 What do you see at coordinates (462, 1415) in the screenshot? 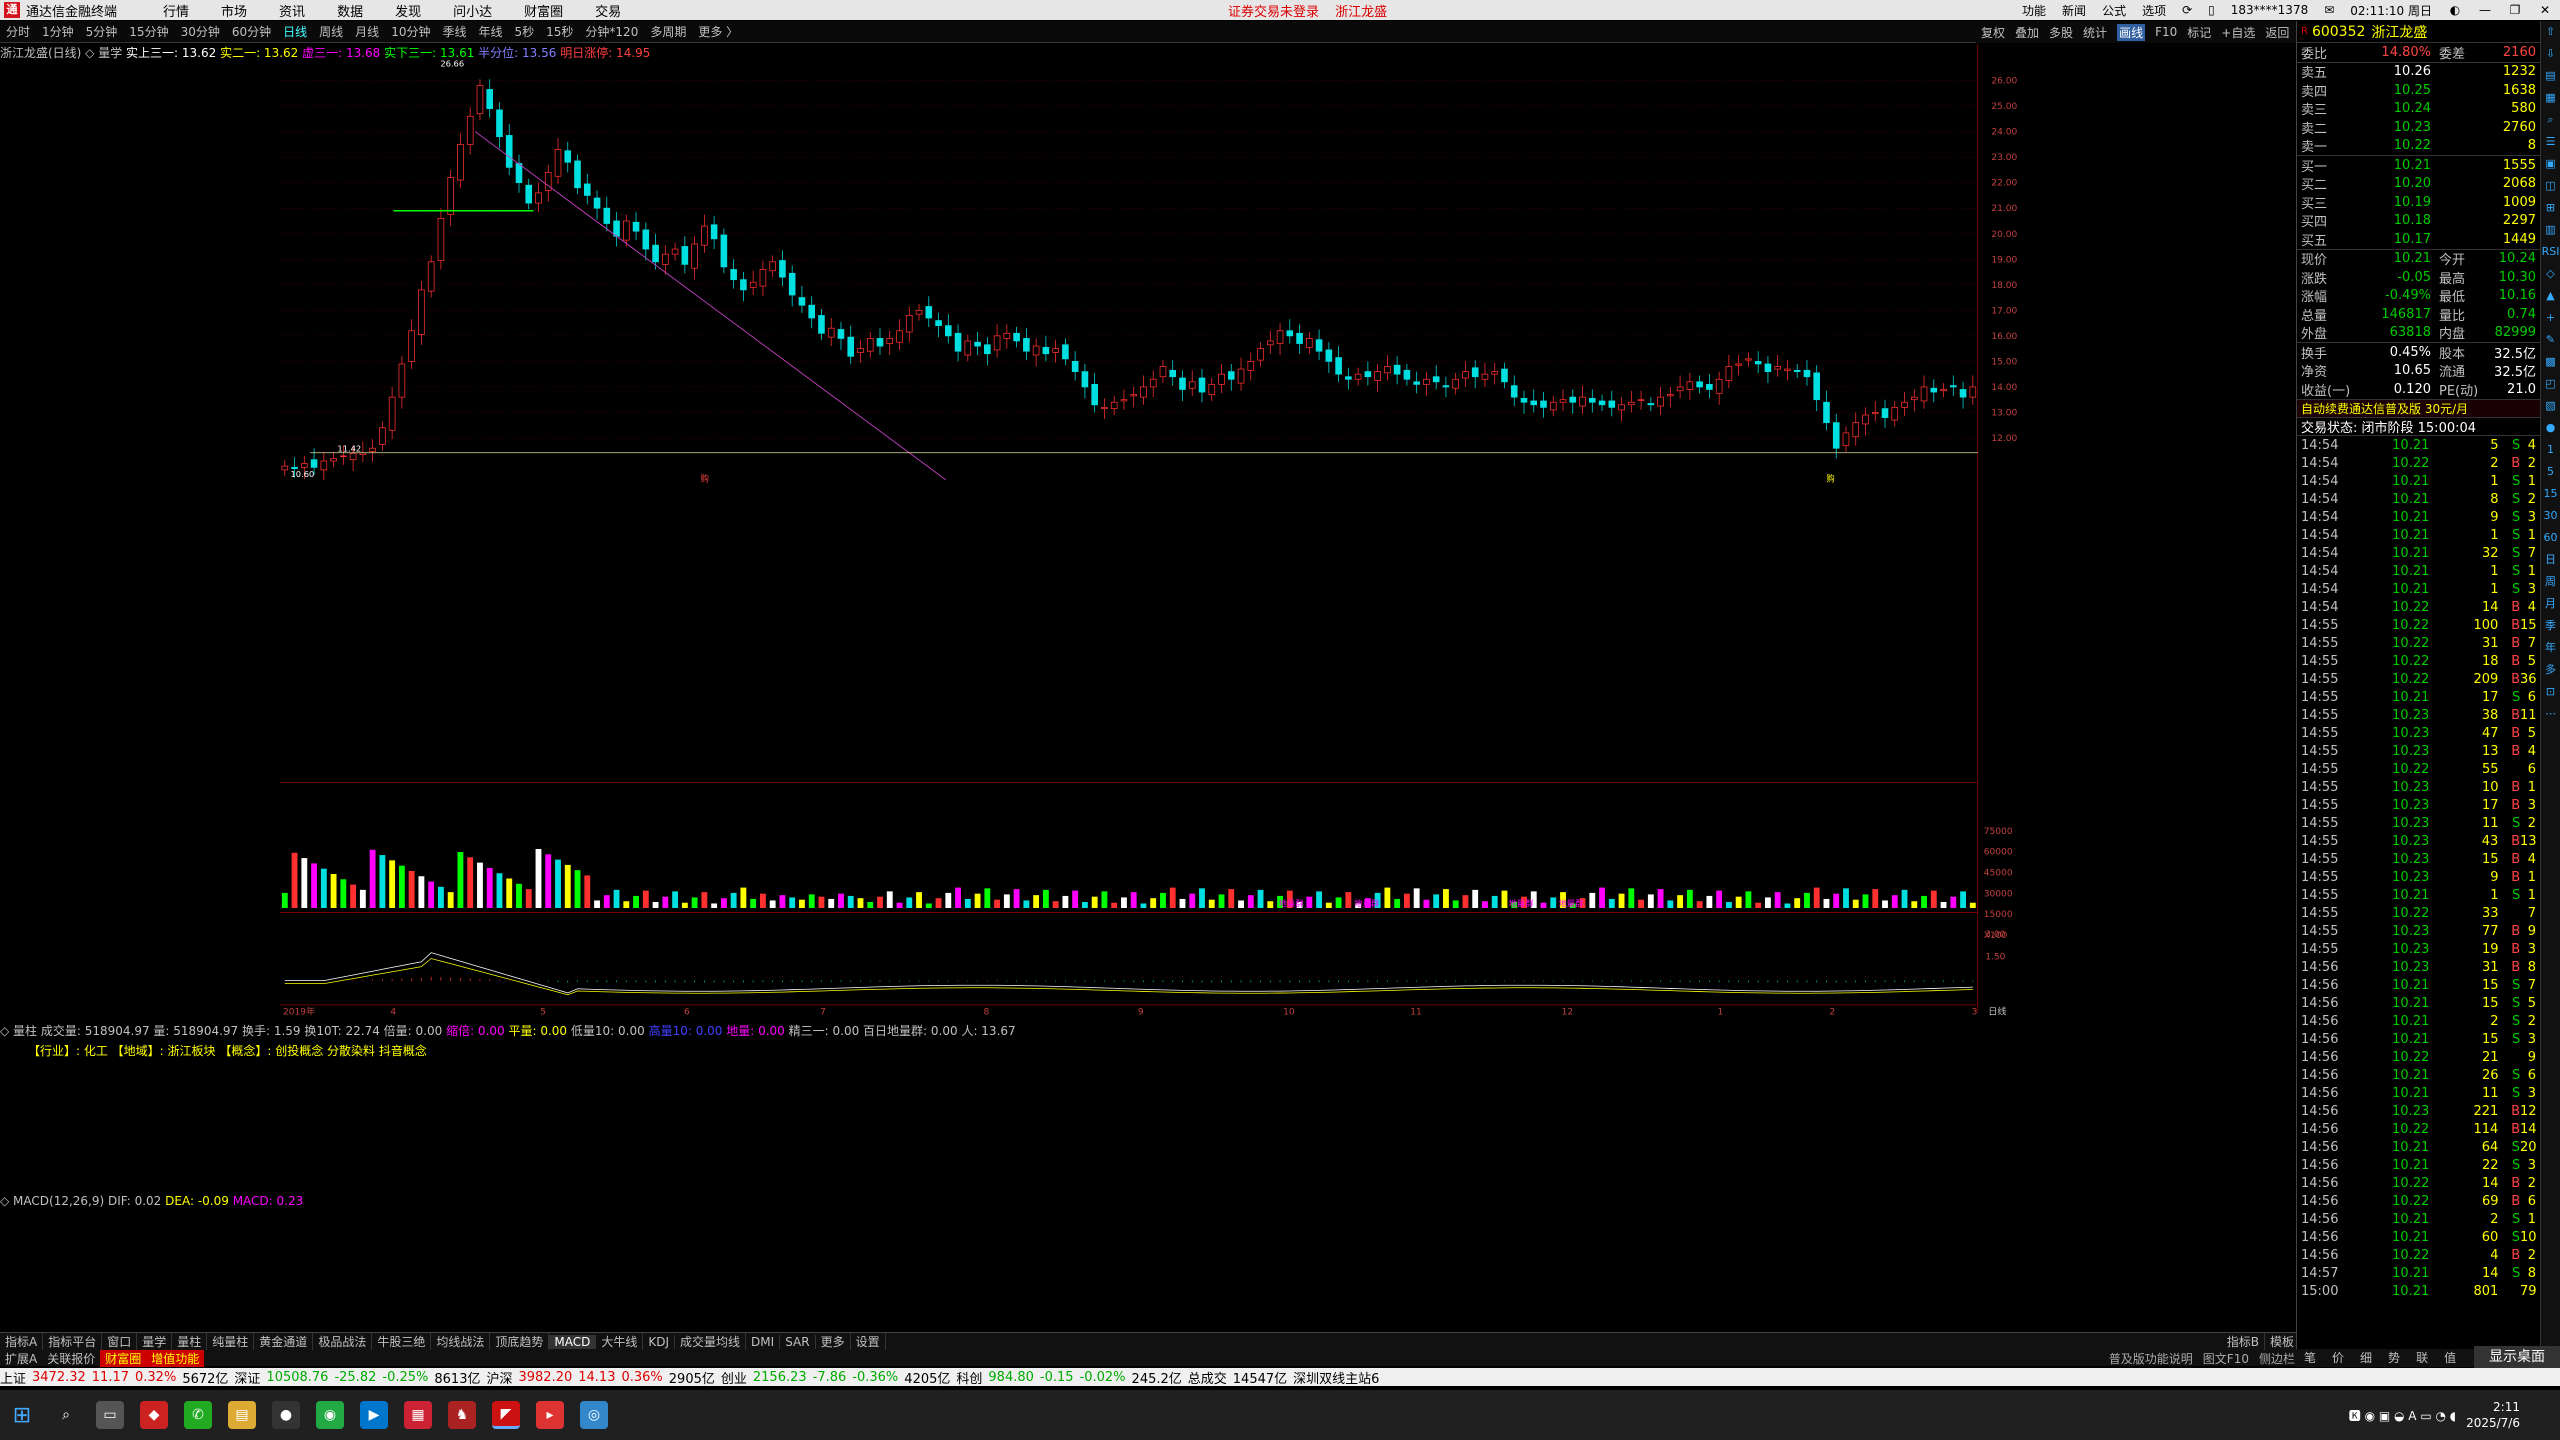
I see `app-icon-6: ♞` at bounding box center [462, 1415].